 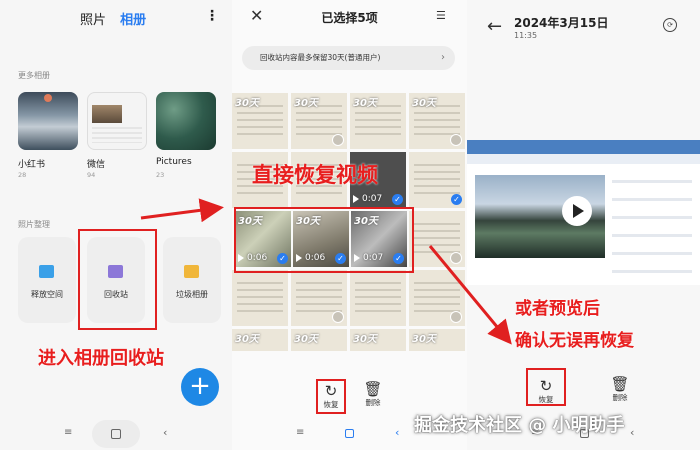 What do you see at coordinates (470, 295) in the screenshot?
I see `arrow-to-preview` at bounding box center [470, 295].